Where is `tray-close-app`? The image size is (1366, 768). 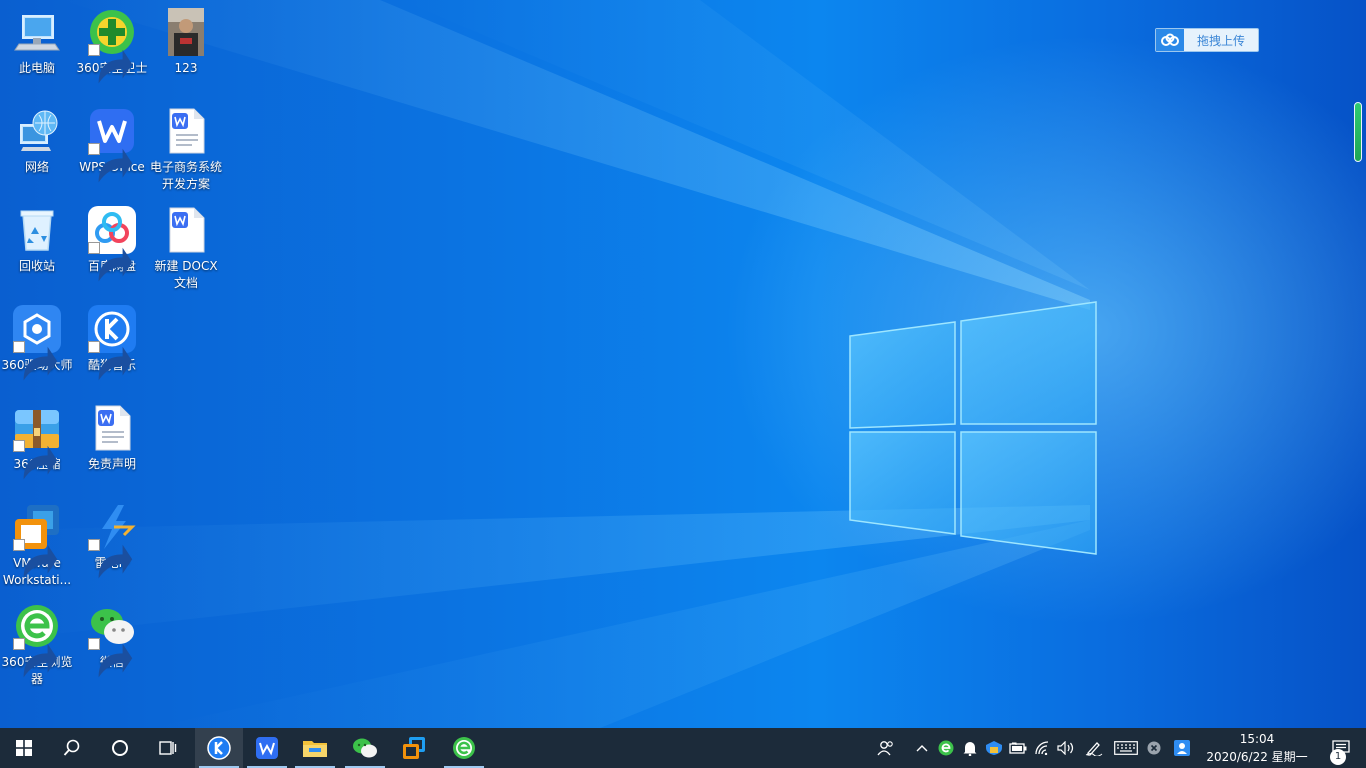 tray-close-app is located at coordinates (1154, 748).